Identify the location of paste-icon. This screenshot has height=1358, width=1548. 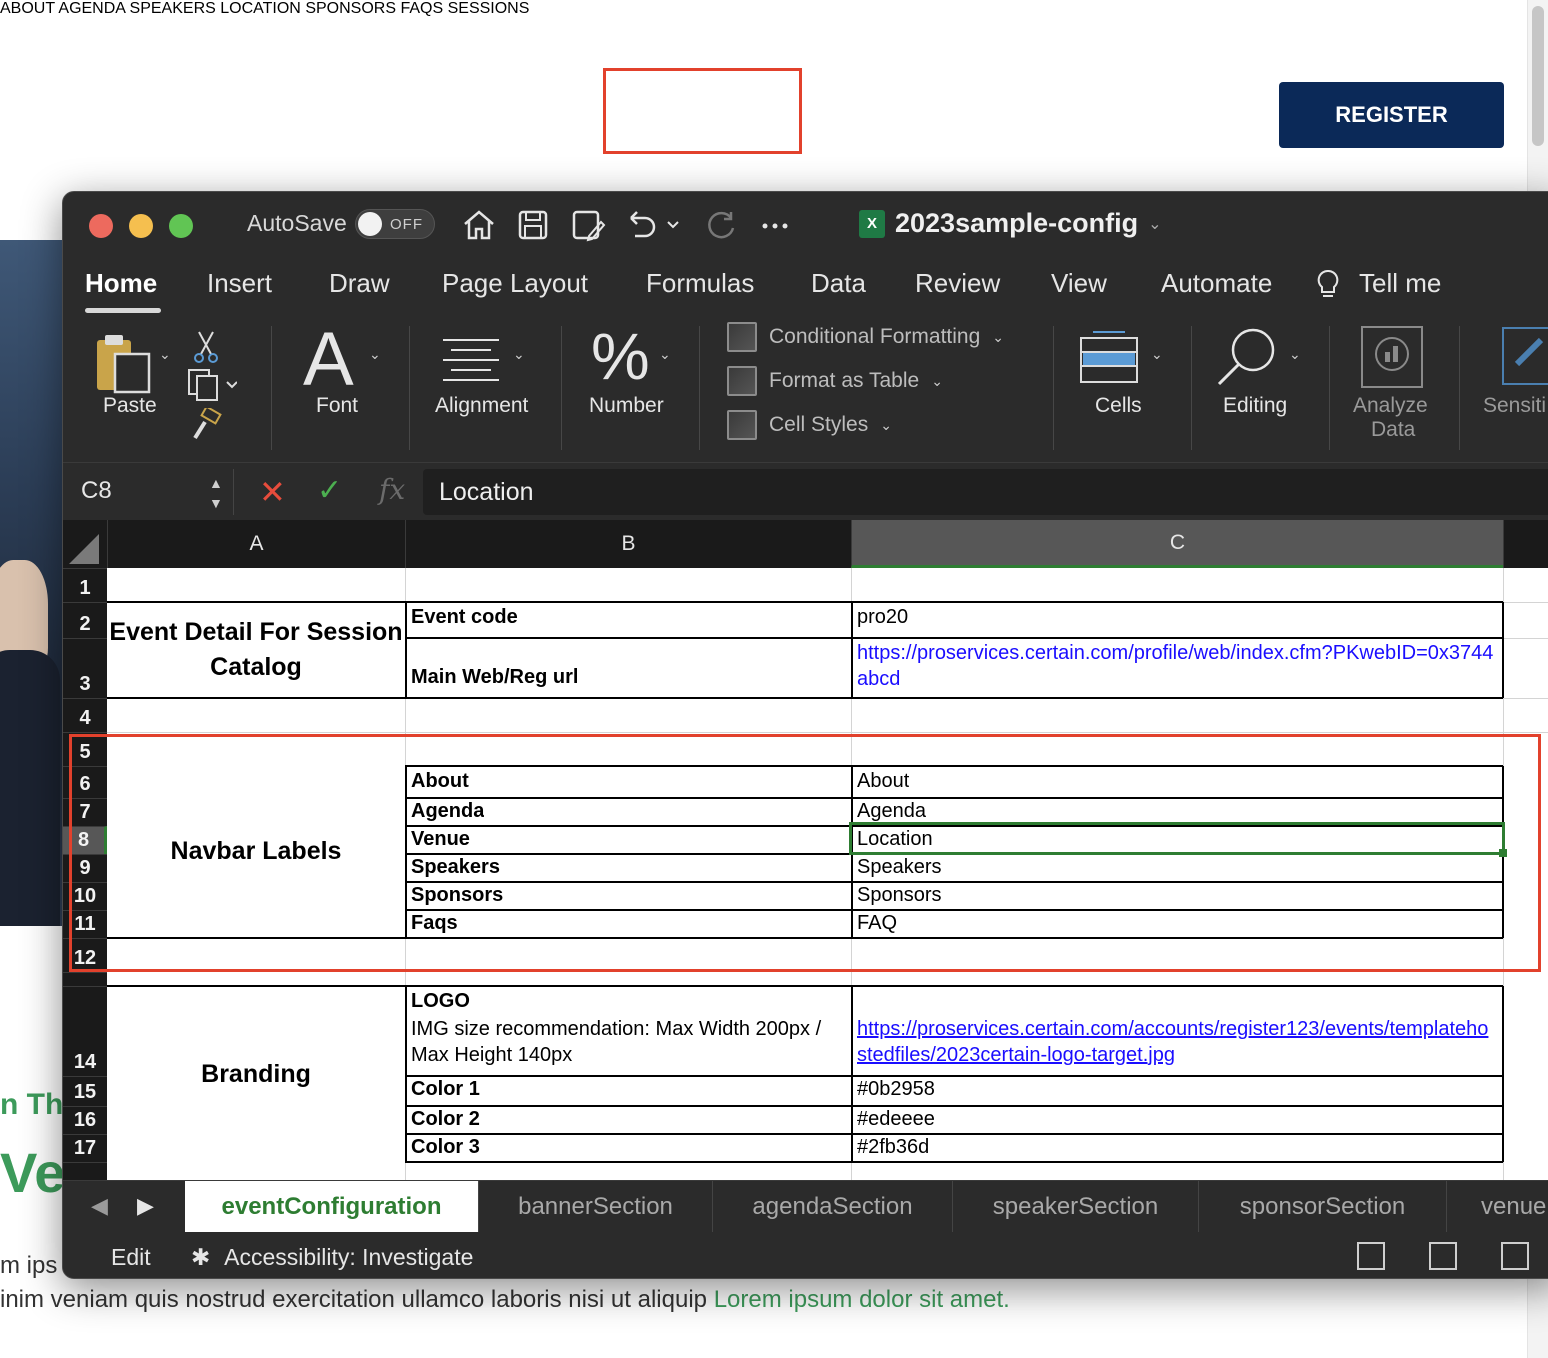
(124, 364).